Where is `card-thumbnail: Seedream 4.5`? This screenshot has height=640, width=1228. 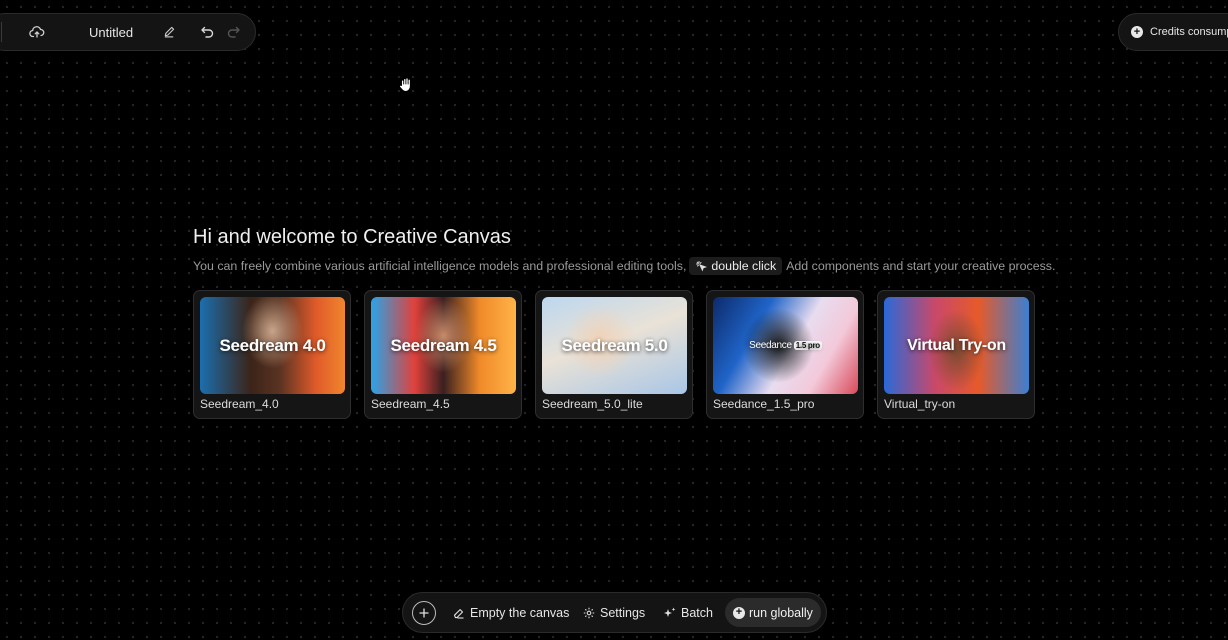
card-thumbnail: Seedream 4.5 is located at coordinates (443, 345).